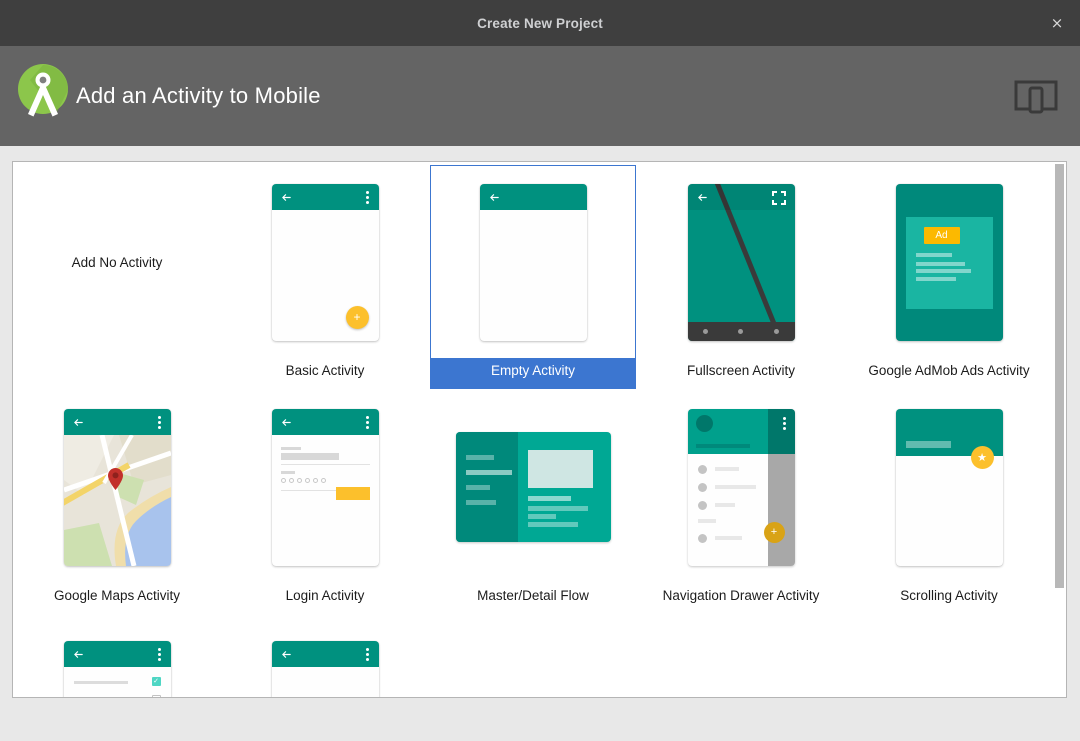  I want to click on map-canvas, so click(117, 500).